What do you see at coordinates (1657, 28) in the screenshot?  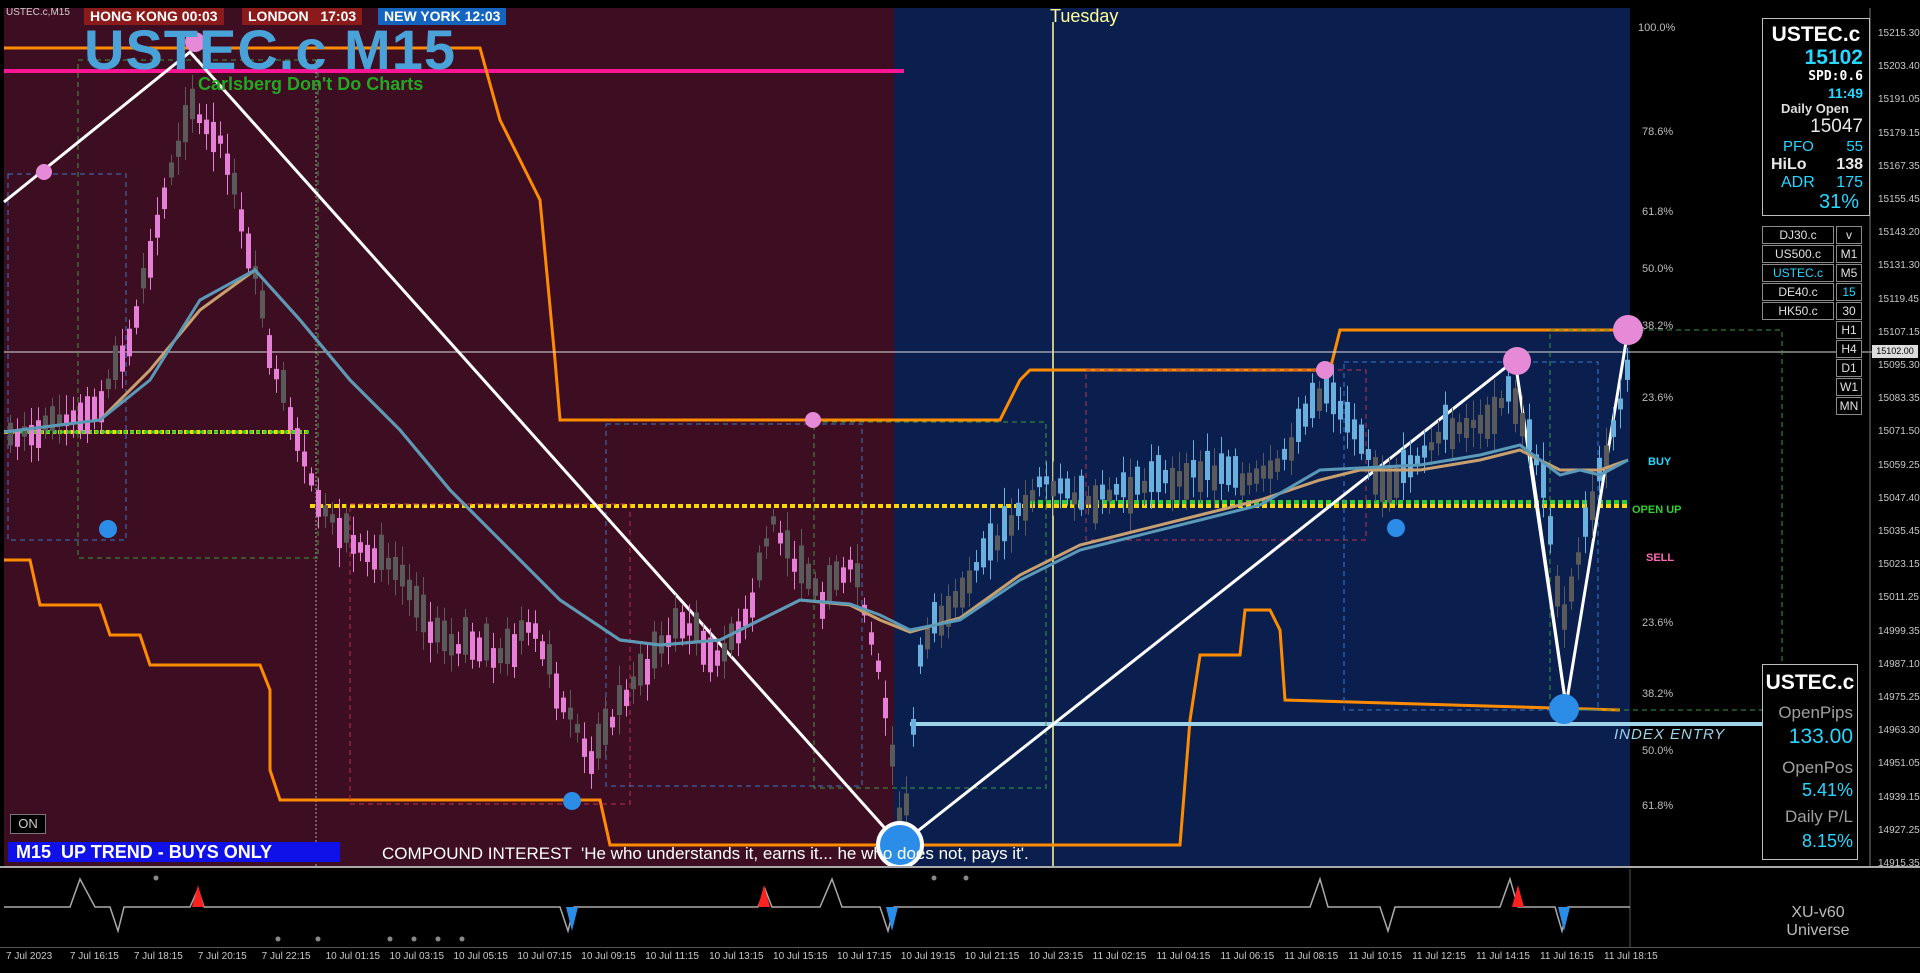 I see `fib-level-label: 100.0%` at bounding box center [1657, 28].